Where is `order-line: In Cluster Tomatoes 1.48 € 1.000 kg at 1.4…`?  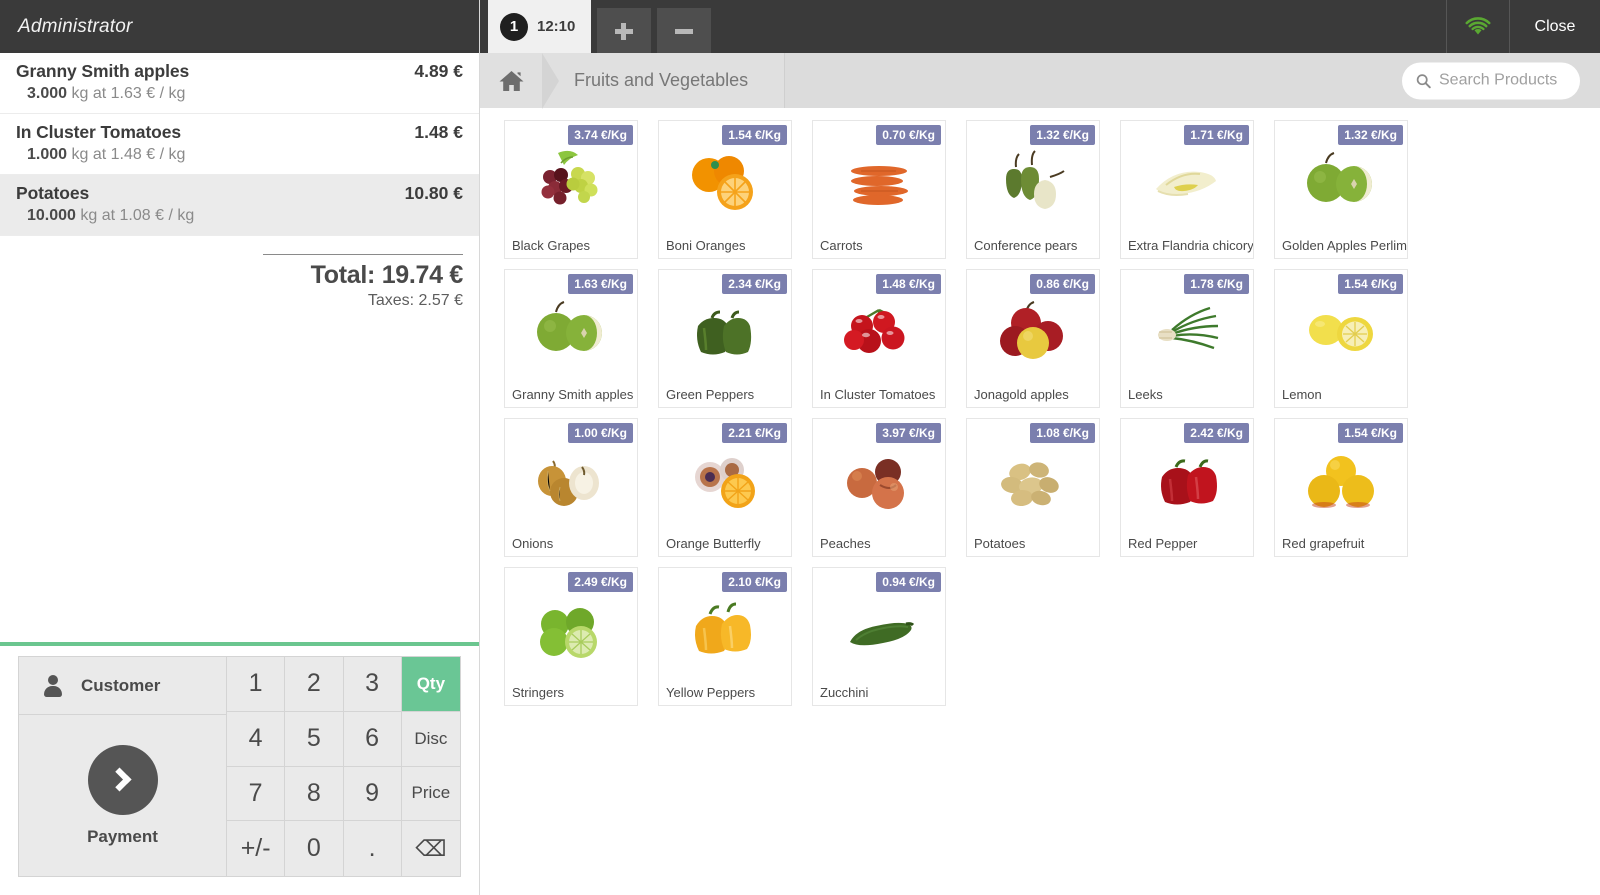
order-line: In Cluster Tomatoes 1.48 € 1.000 kg at 1.4… is located at coordinates (239, 144).